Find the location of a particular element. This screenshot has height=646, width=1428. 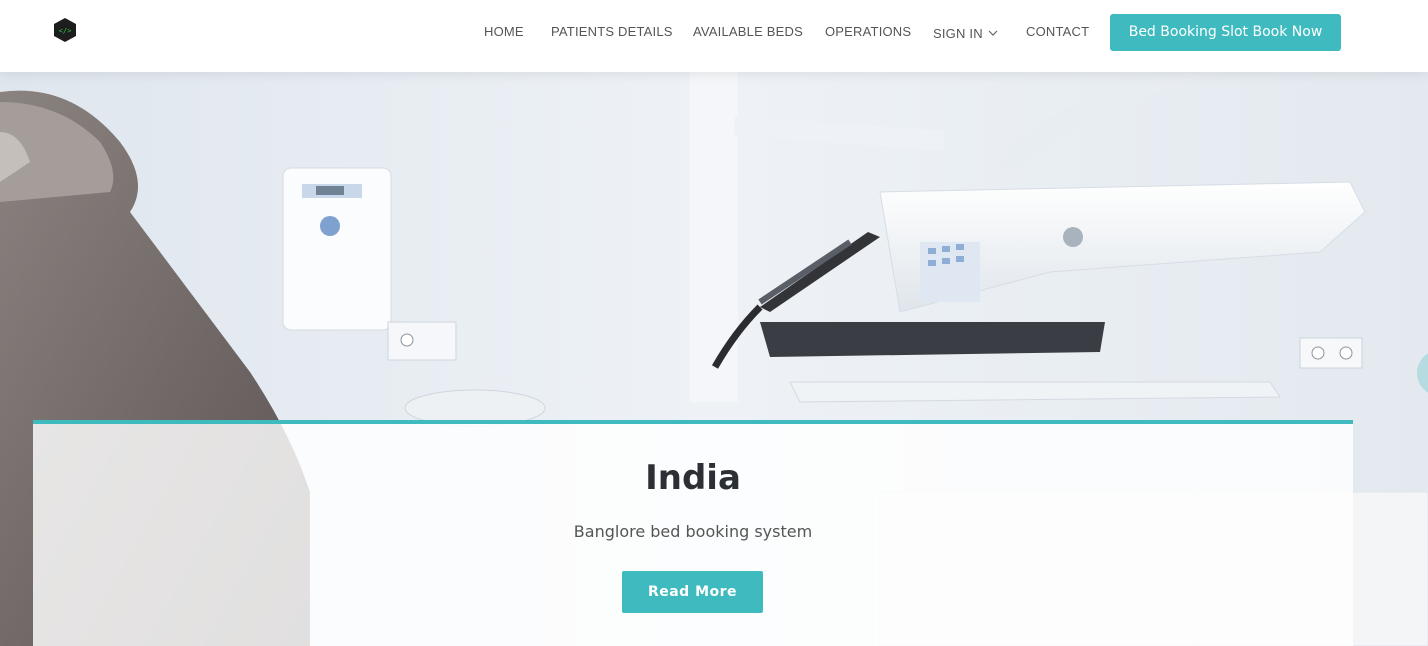

nav-sign-in: SIGN IN is located at coordinates (965, 32).